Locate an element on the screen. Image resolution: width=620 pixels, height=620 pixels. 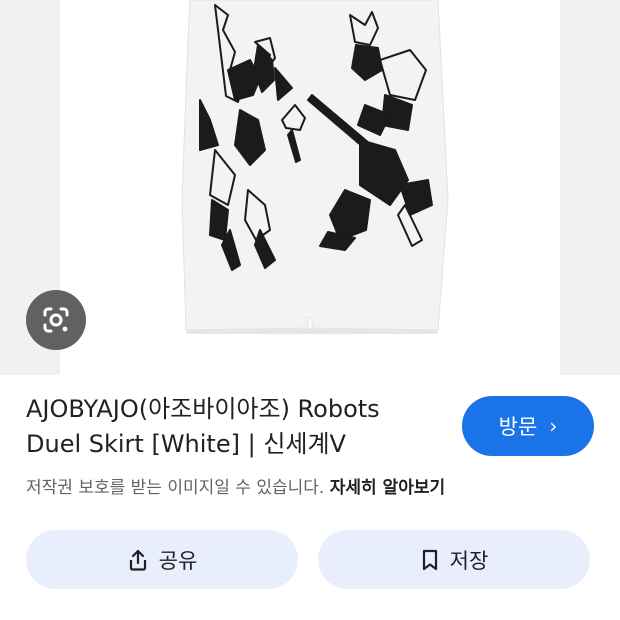
chevron-right-icon: › is located at coordinates (553, 426).